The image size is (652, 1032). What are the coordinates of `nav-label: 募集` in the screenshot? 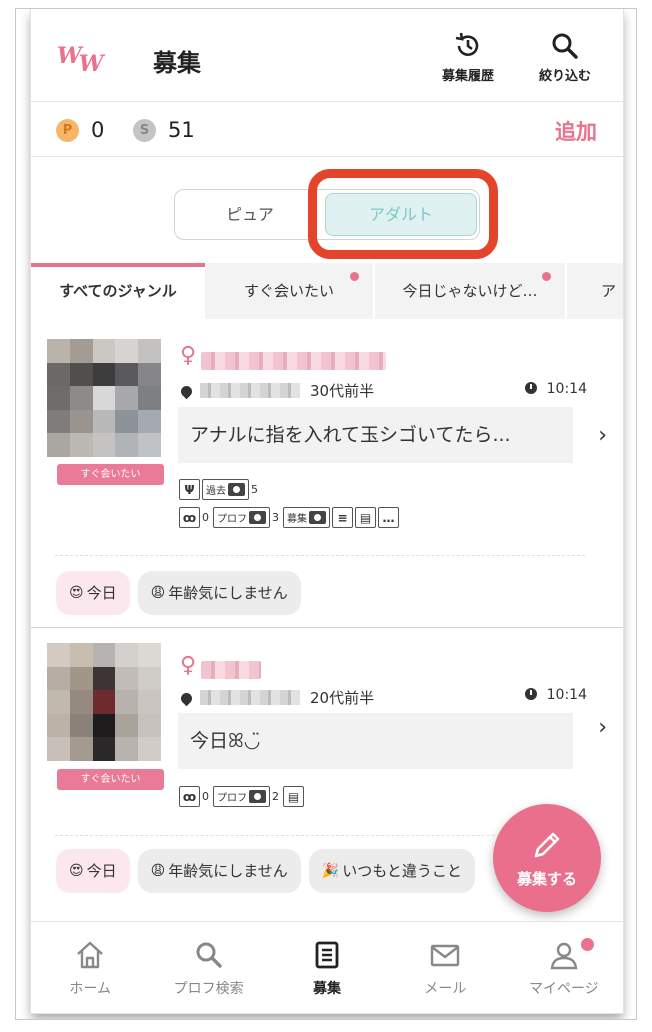 It's located at (327, 989).